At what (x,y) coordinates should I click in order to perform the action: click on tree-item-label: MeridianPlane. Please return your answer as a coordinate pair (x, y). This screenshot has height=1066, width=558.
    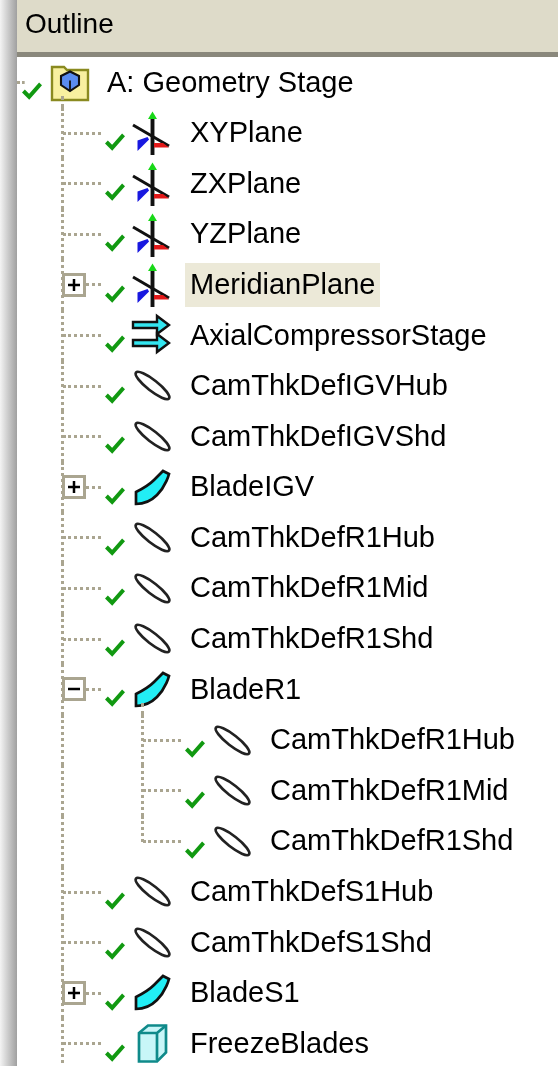
    Looking at the image, I should click on (283, 284).